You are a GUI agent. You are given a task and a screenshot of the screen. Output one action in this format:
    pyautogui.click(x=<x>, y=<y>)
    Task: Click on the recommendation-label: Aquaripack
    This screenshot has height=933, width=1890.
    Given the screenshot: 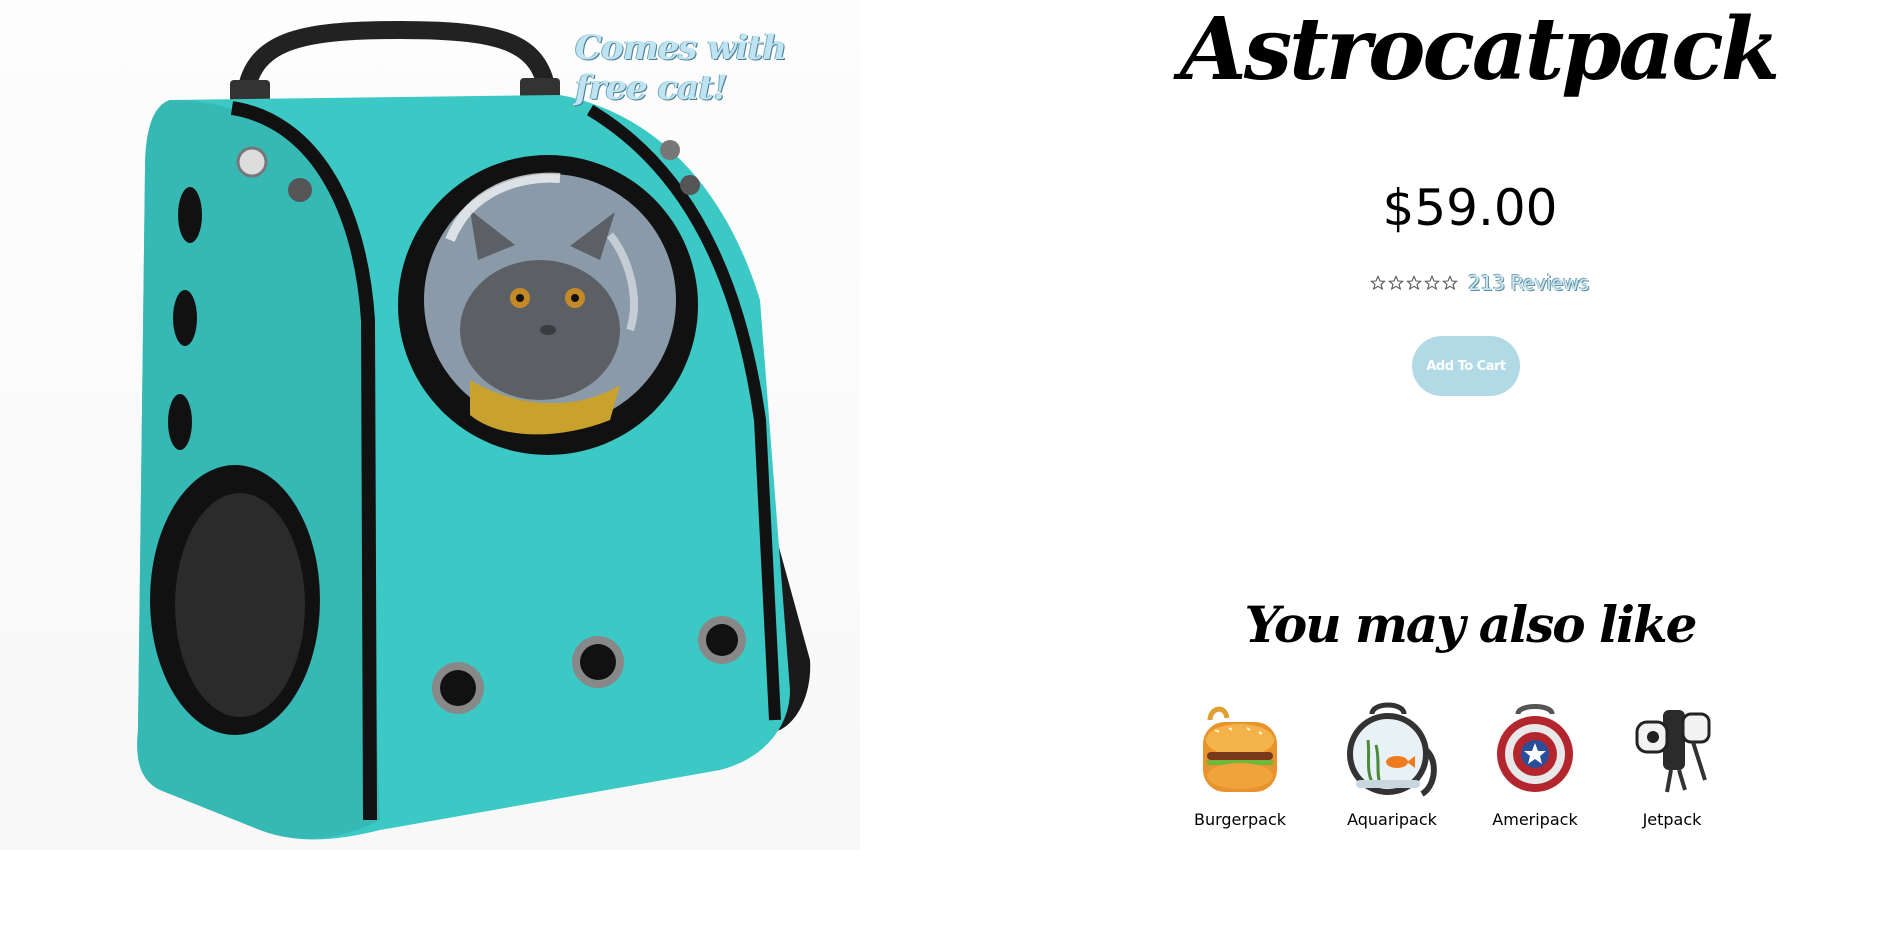 What is the action you would take?
    pyautogui.click(x=1392, y=819)
    